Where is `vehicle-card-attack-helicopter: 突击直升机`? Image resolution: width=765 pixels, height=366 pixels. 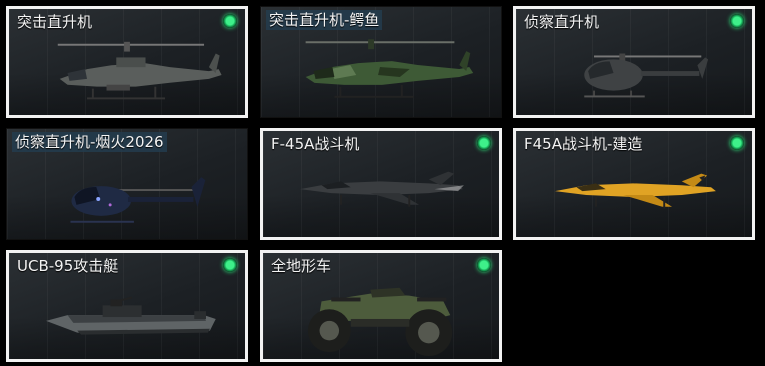 vehicle-card-attack-helicopter: 突击直升机 is located at coordinates (127, 62).